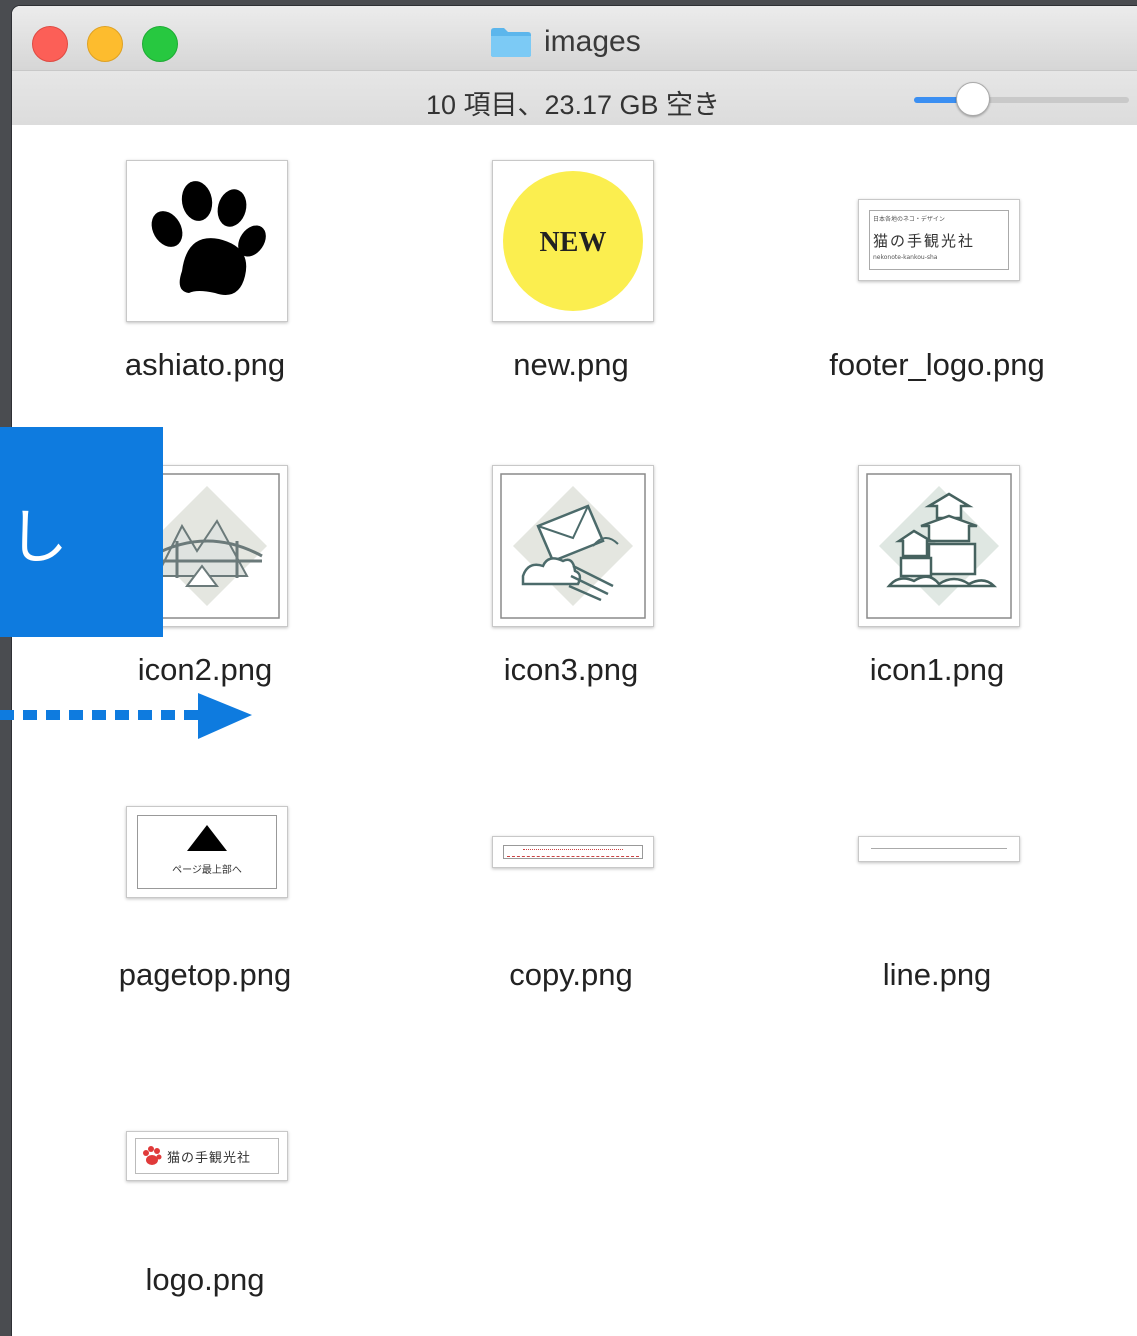 The width and height of the screenshot is (1137, 1336). I want to click on paw-print-icon, so click(207, 241).